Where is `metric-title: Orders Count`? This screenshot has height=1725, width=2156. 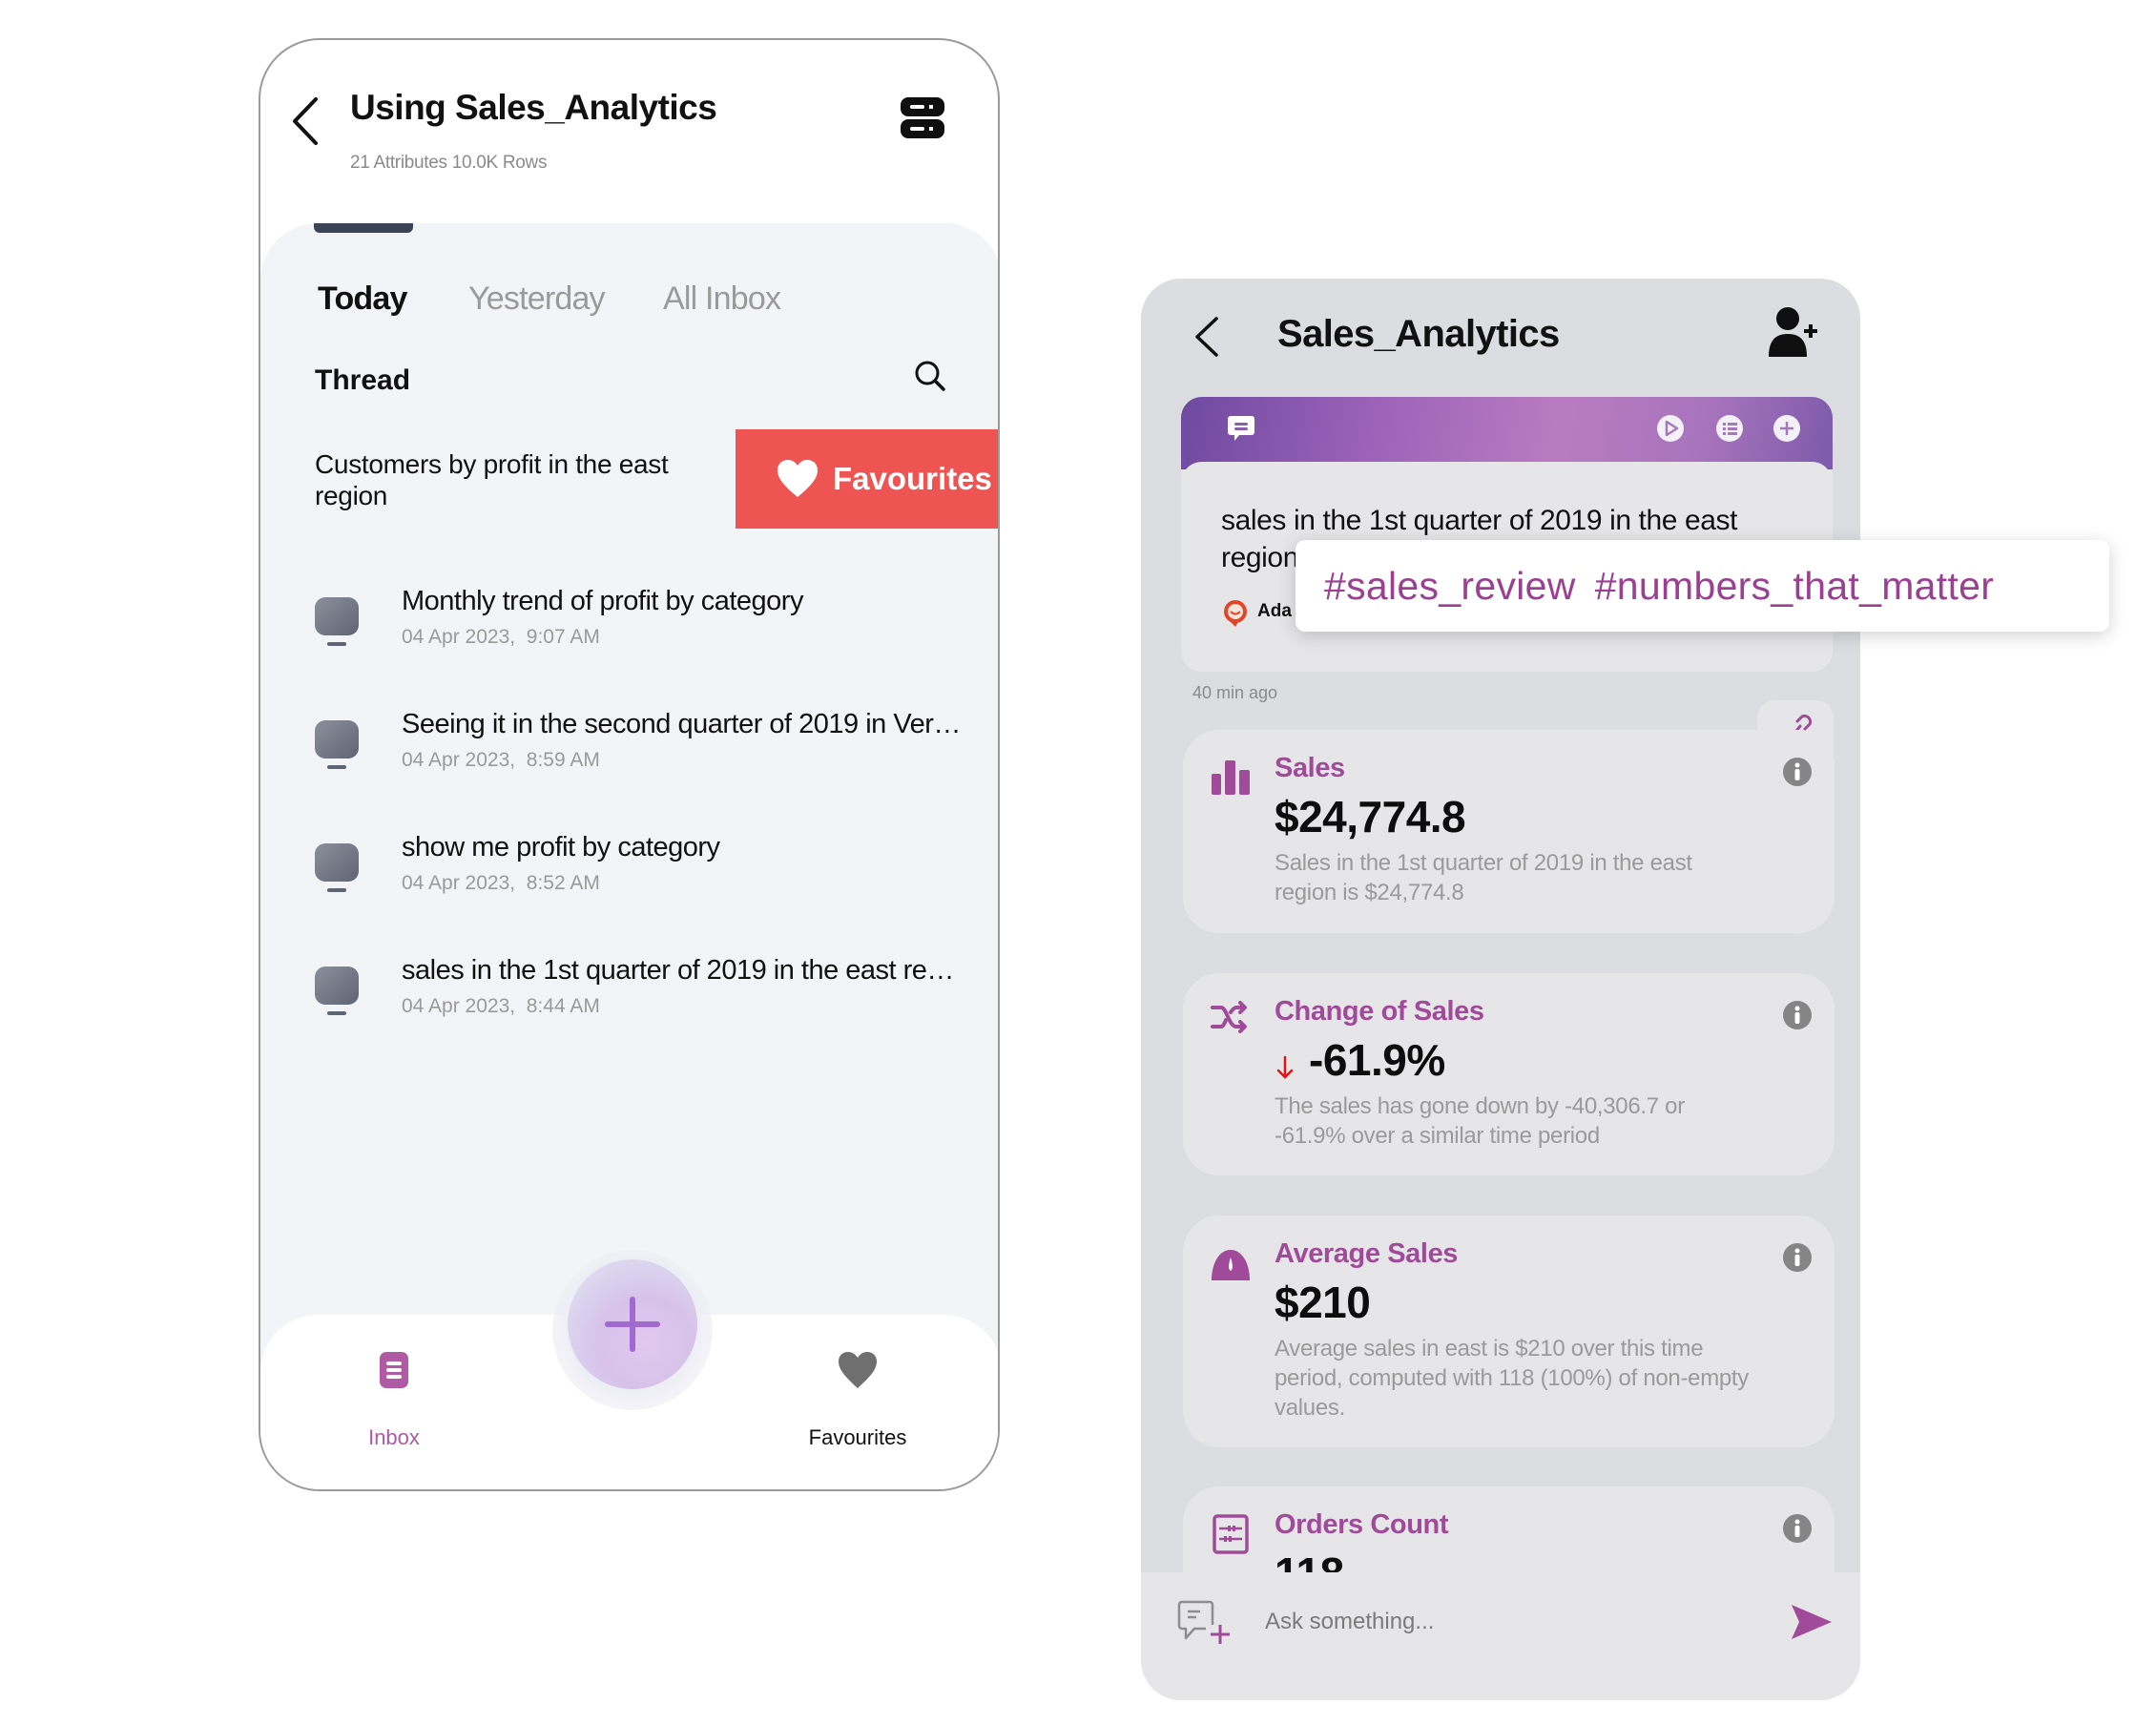
metric-title: Orders Count is located at coordinates (1362, 1525).